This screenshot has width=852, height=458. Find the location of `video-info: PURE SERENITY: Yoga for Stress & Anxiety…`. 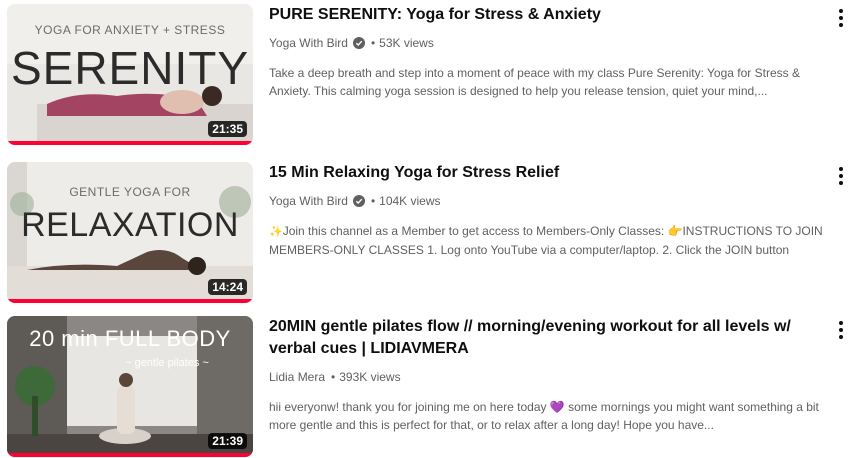

video-info: PURE SERENITY: Yoga for Stress & Anxiety… is located at coordinates (549, 52).